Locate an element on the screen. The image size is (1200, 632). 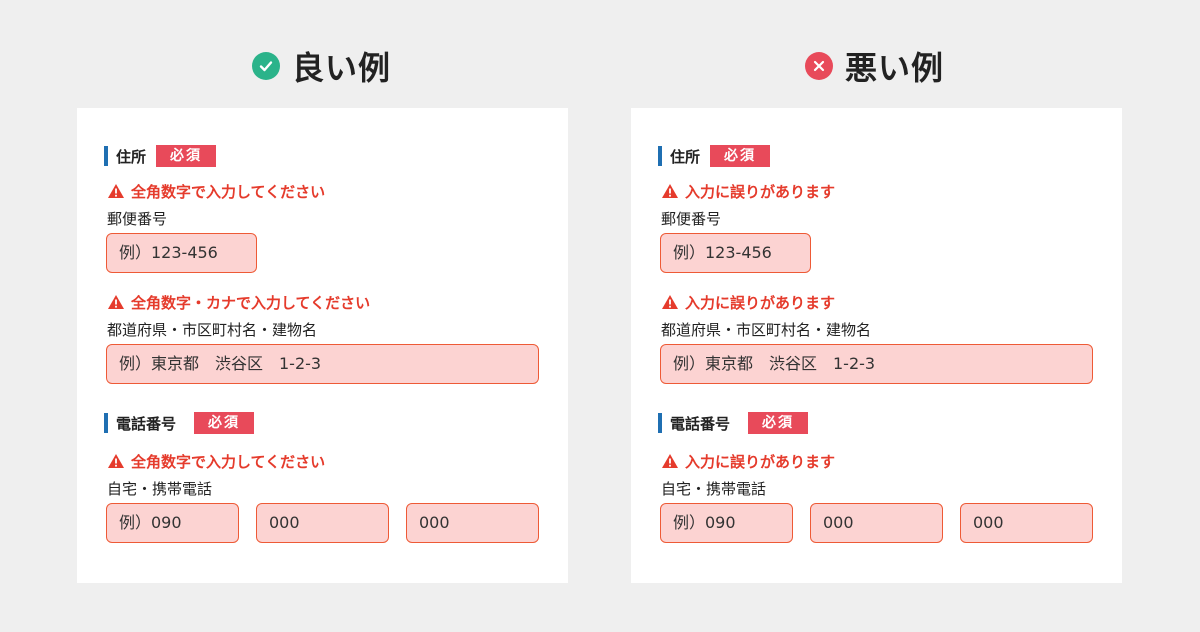
good-example-title: 良い例 is located at coordinates (342, 68).